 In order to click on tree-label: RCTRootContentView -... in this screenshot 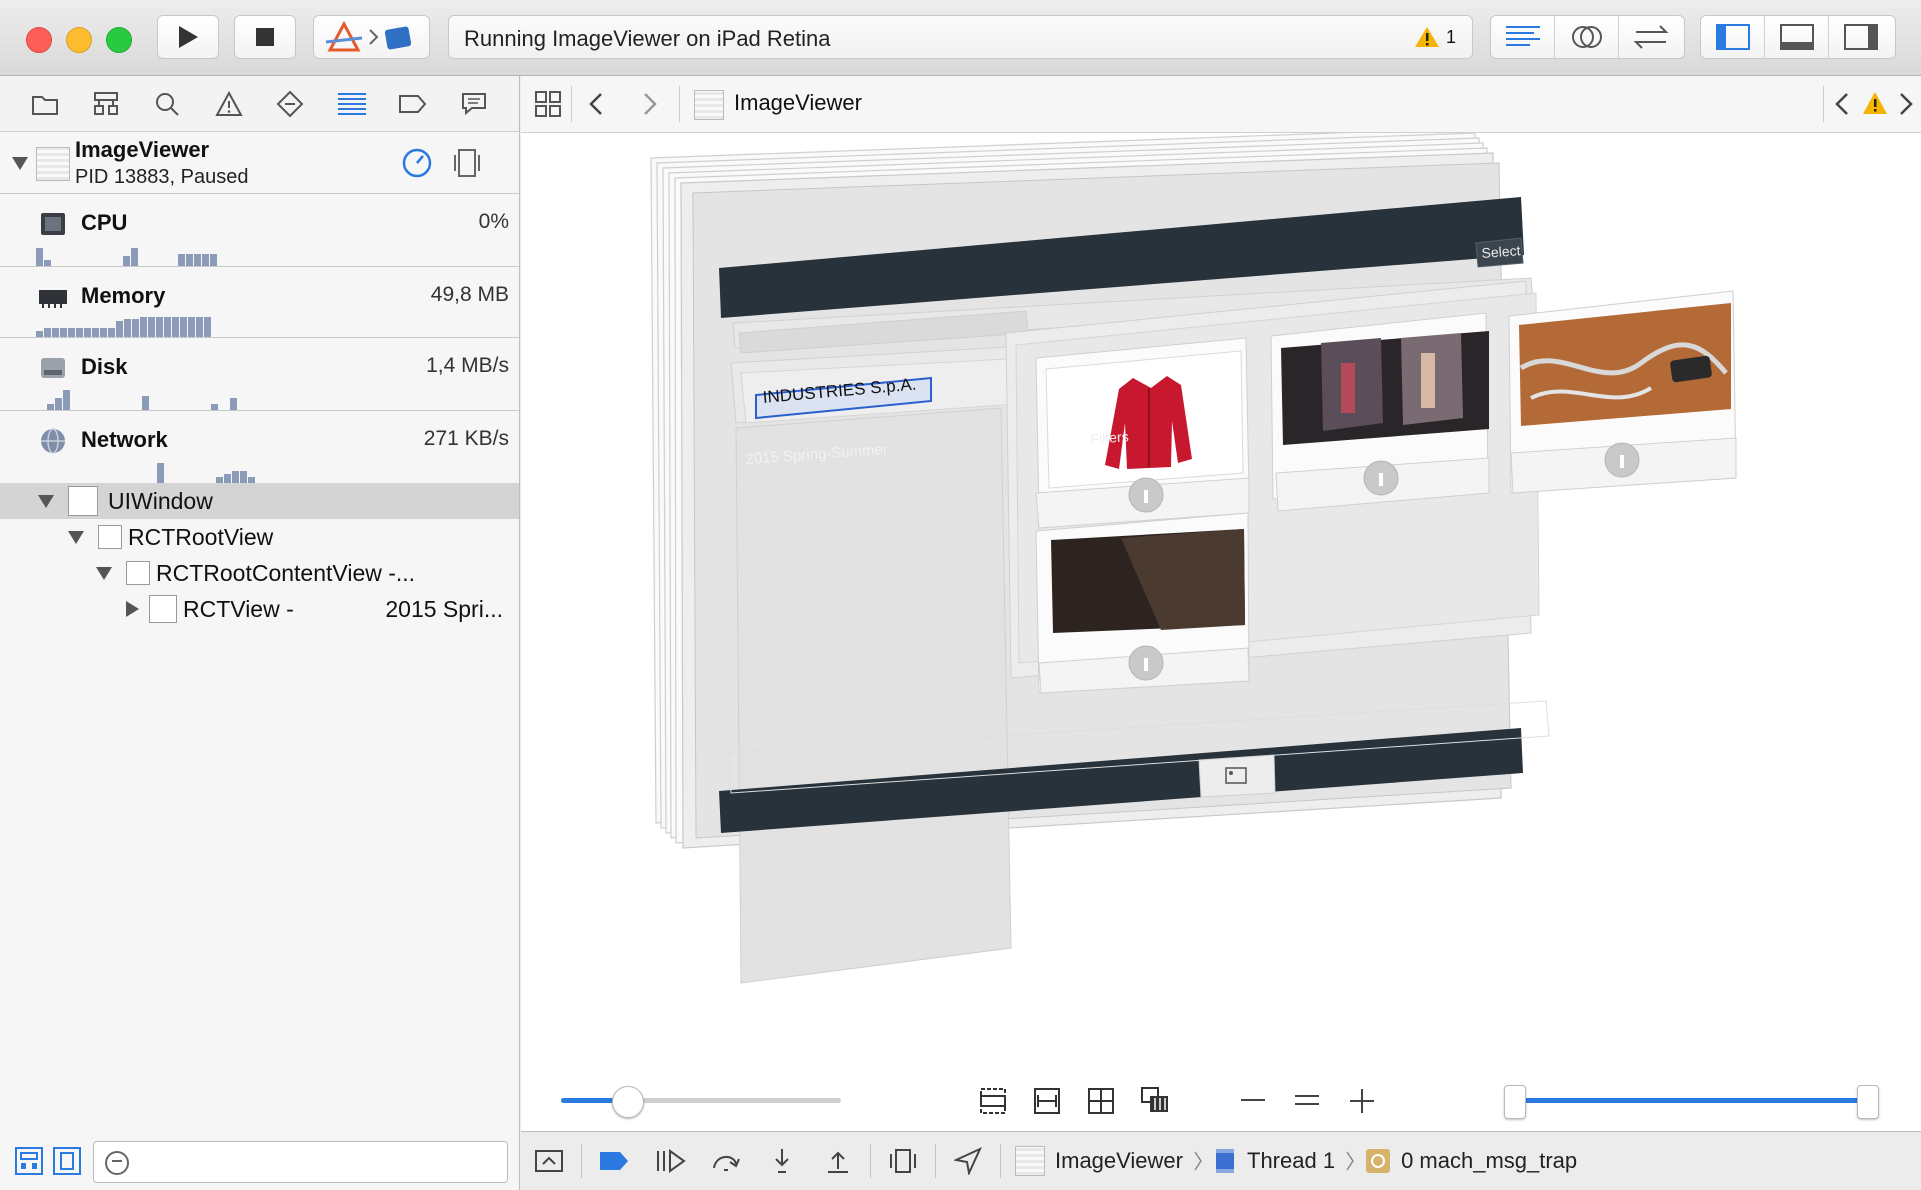, I will do `click(286, 572)`.